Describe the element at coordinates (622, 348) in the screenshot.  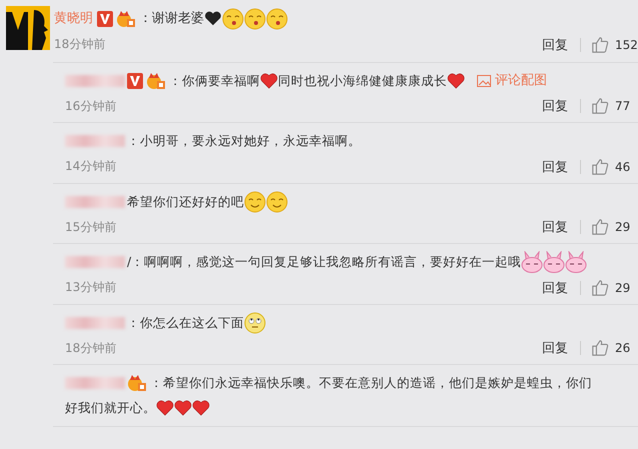
I see `like-count: 26` at that location.